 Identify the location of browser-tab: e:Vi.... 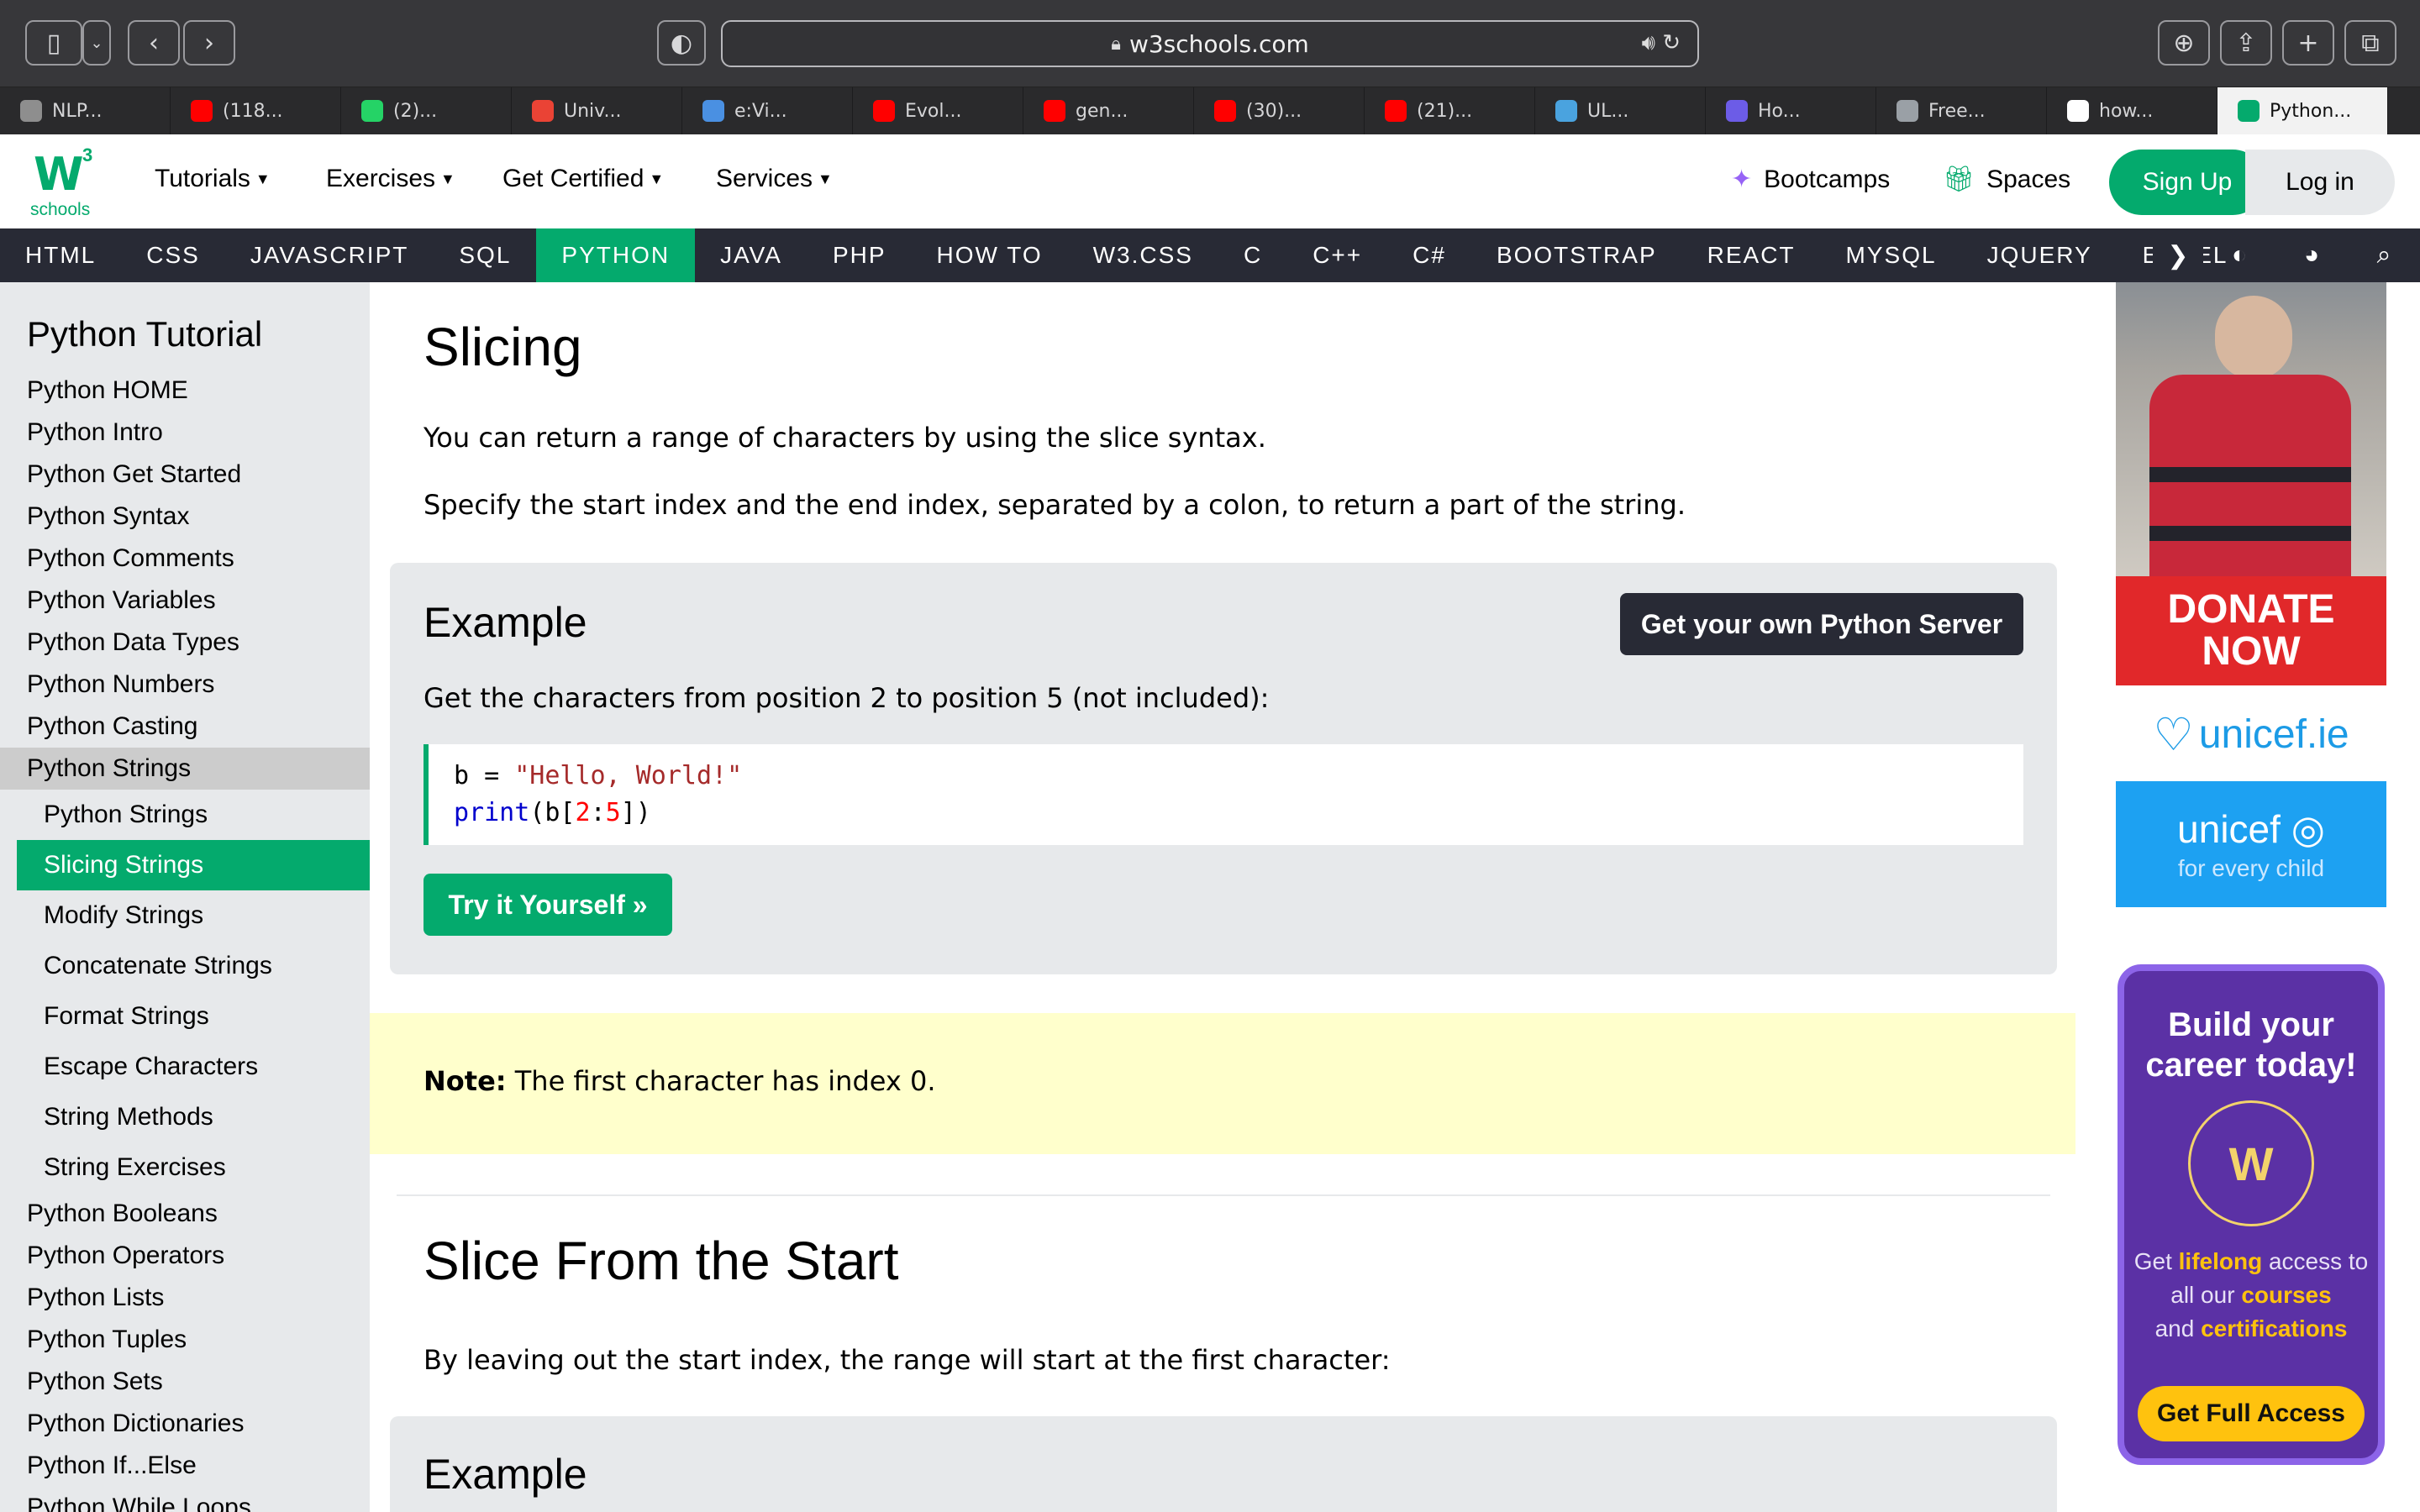
(767, 110).